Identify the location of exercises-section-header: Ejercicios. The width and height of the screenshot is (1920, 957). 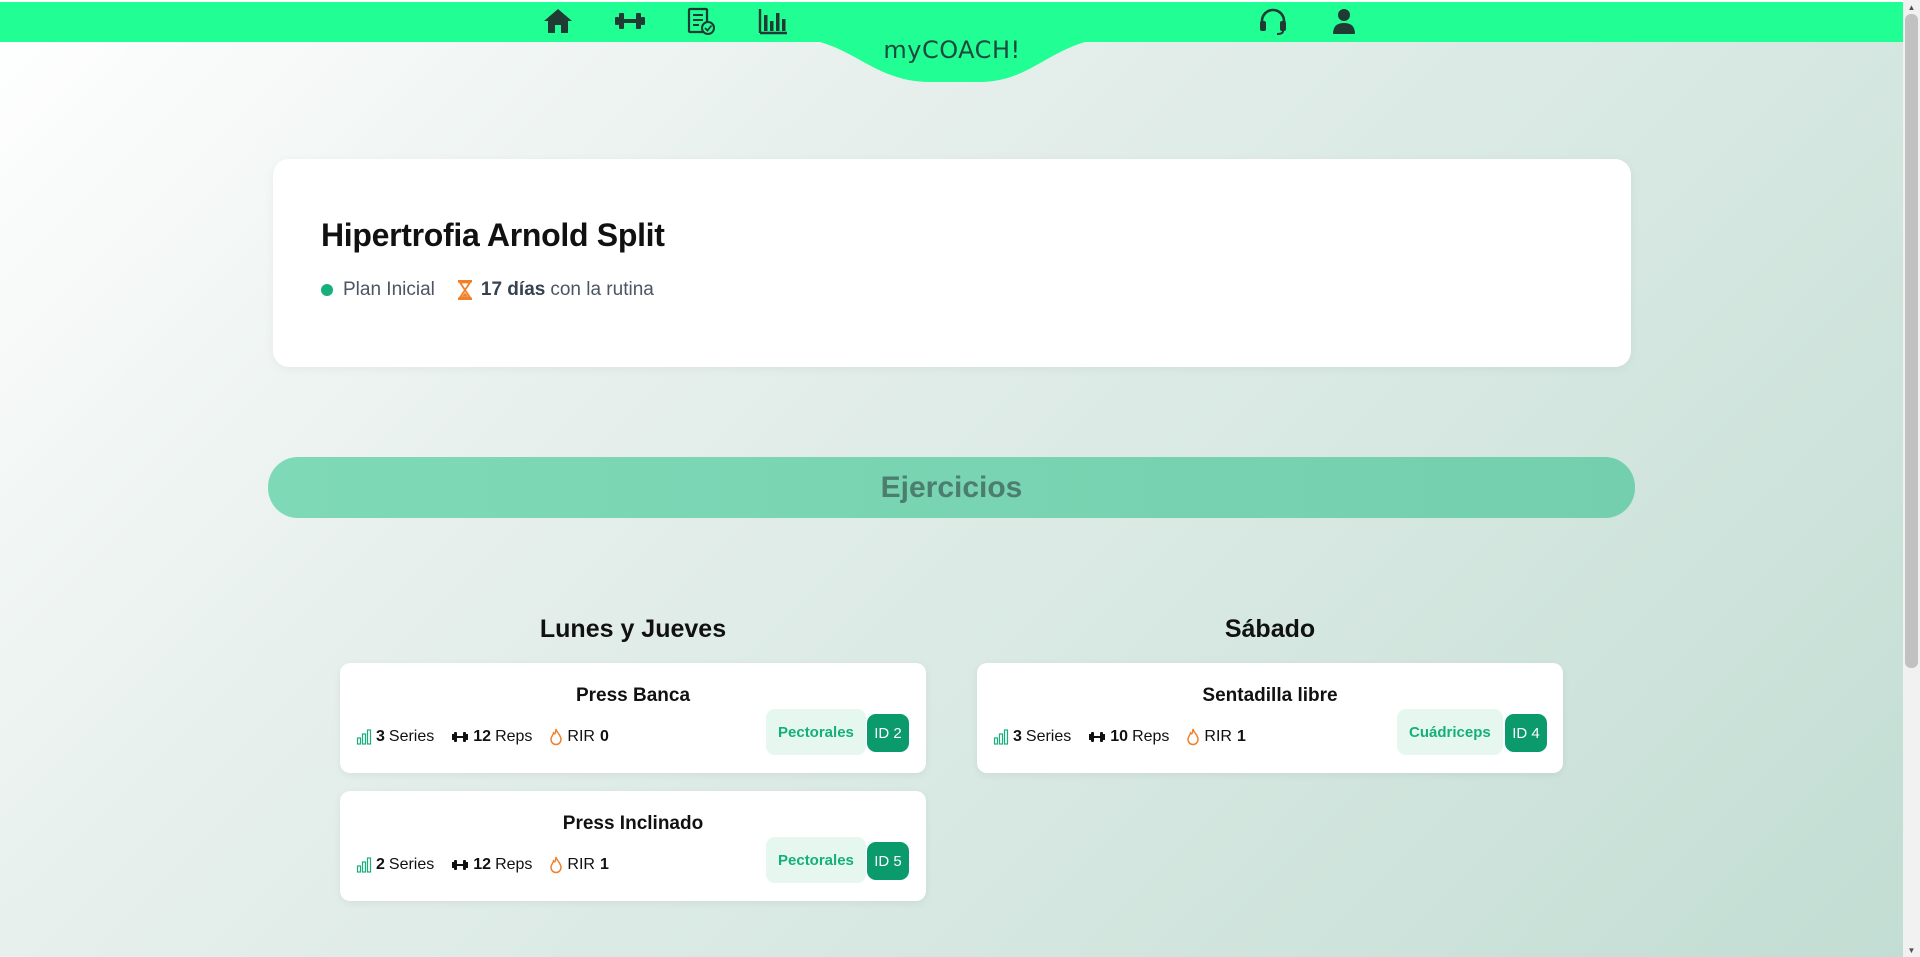
(951, 487).